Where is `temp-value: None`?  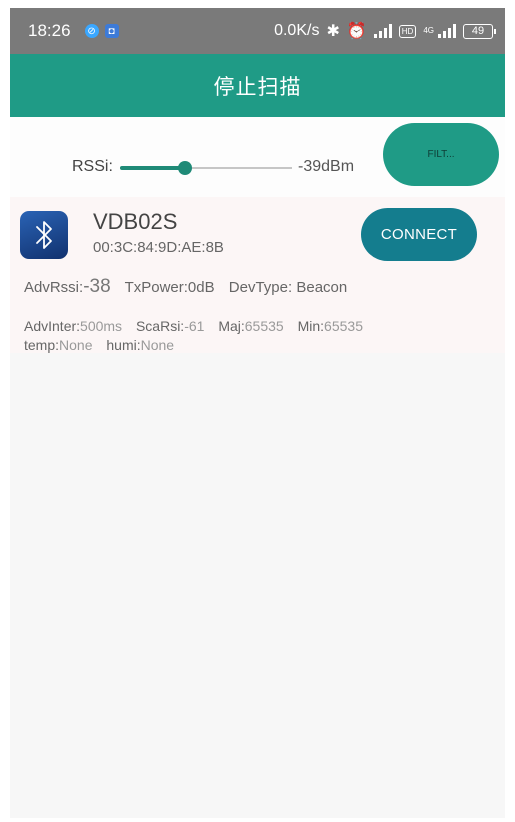
temp-value: None is located at coordinates (76, 345).